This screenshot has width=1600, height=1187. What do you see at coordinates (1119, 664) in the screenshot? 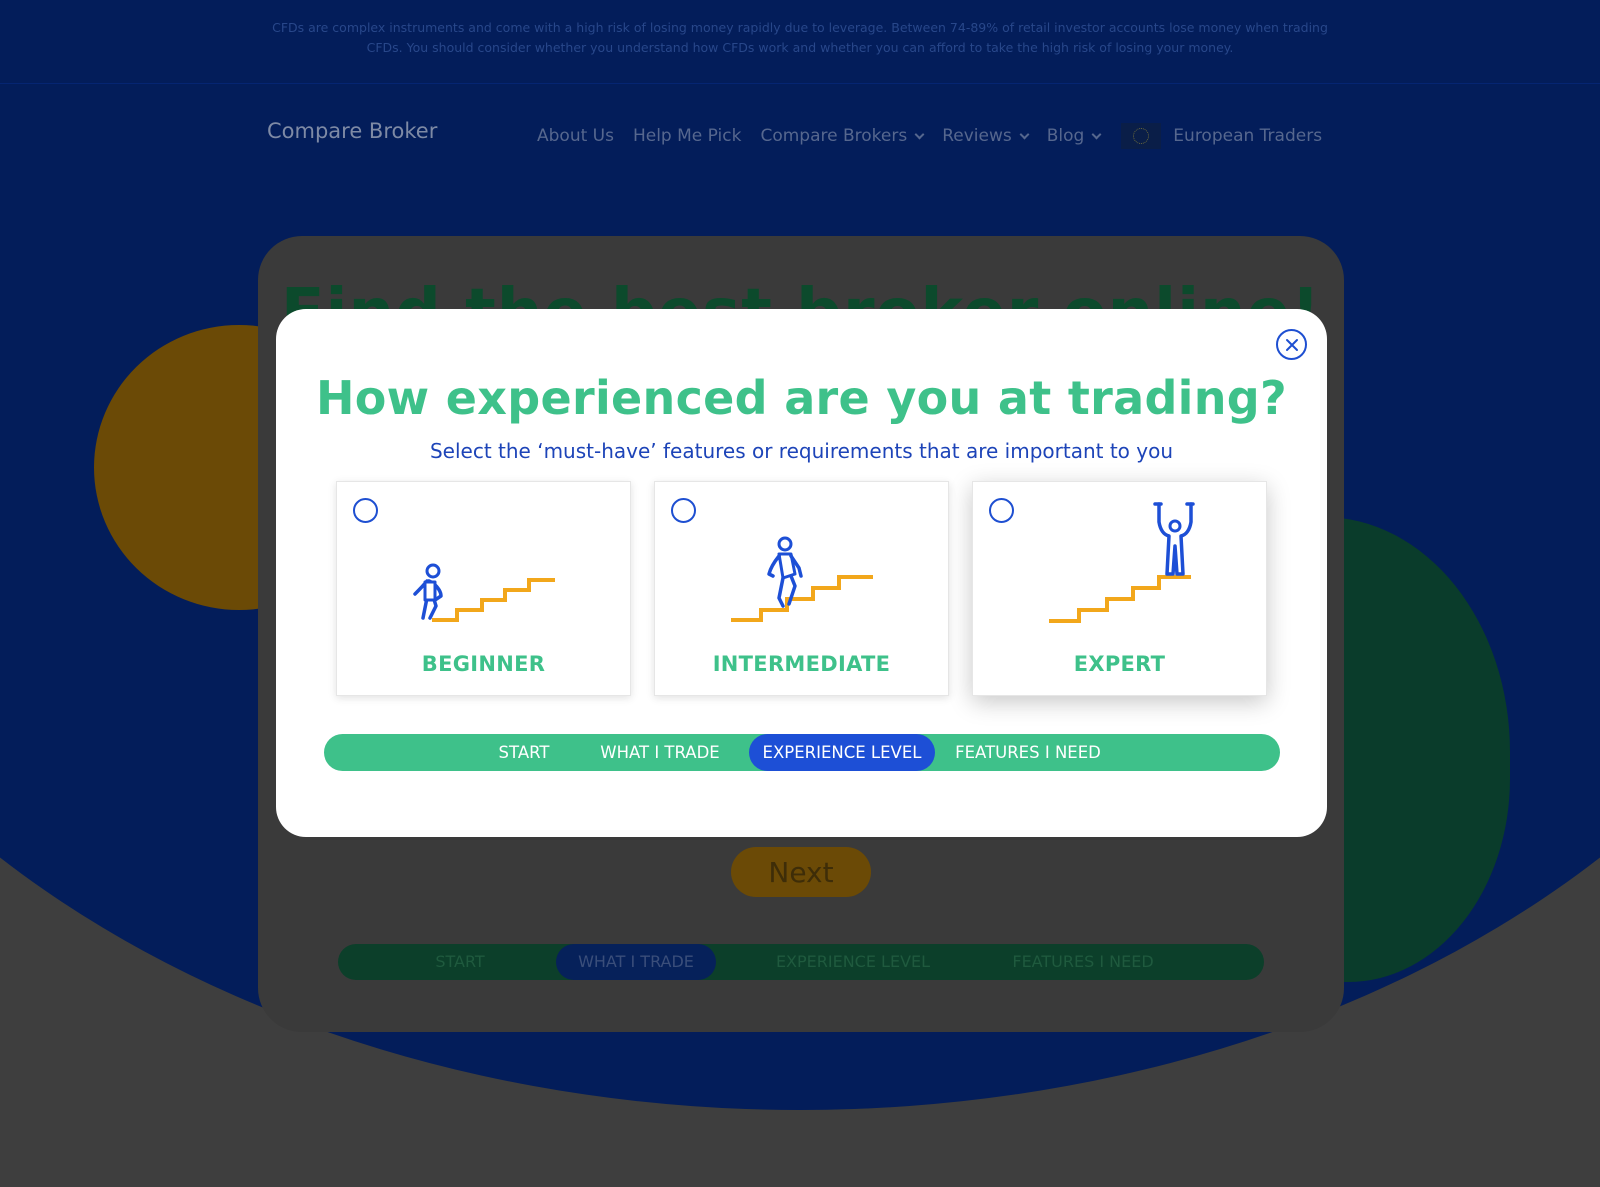
I see `option-label-expert: EXPERT` at bounding box center [1119, 664].